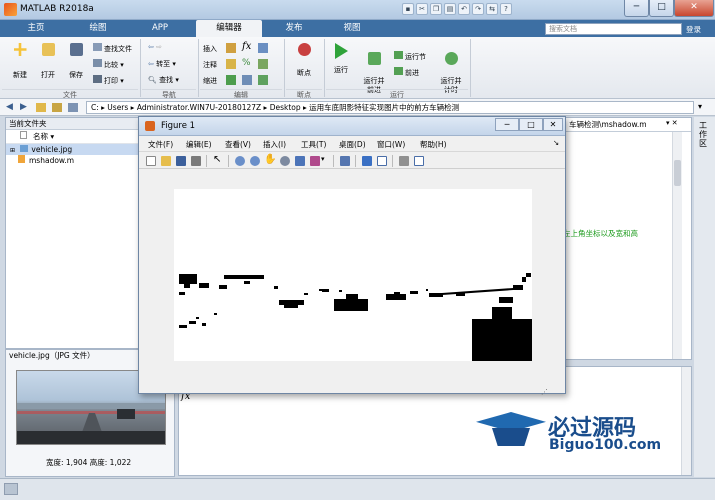 This screenshot has width=715, height=500. Describe the element at coordinates (48, 61) in the screenshot. I see `open-button: 打开` at that location.